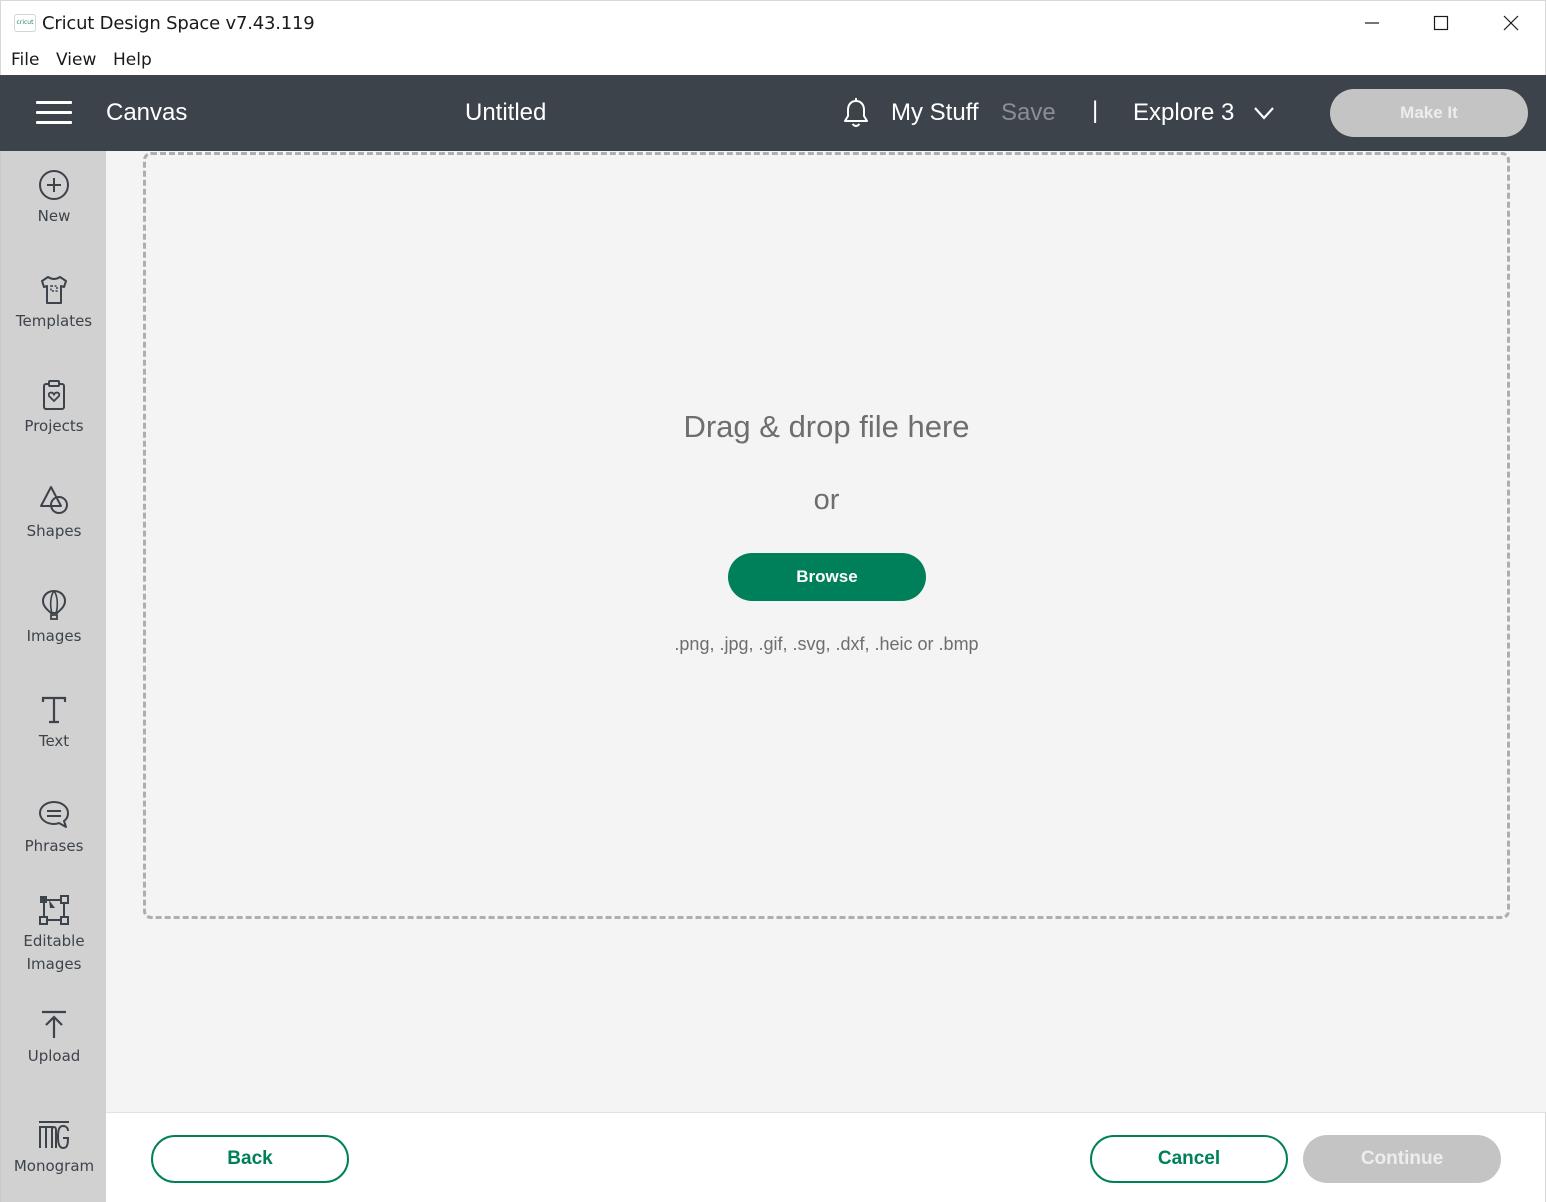 The height and width of the screenshot is (1202, 1546). Describe the element at coordinates (54, 426) in the screenshot. I see `sidebar-item-label: Projects` at that location.